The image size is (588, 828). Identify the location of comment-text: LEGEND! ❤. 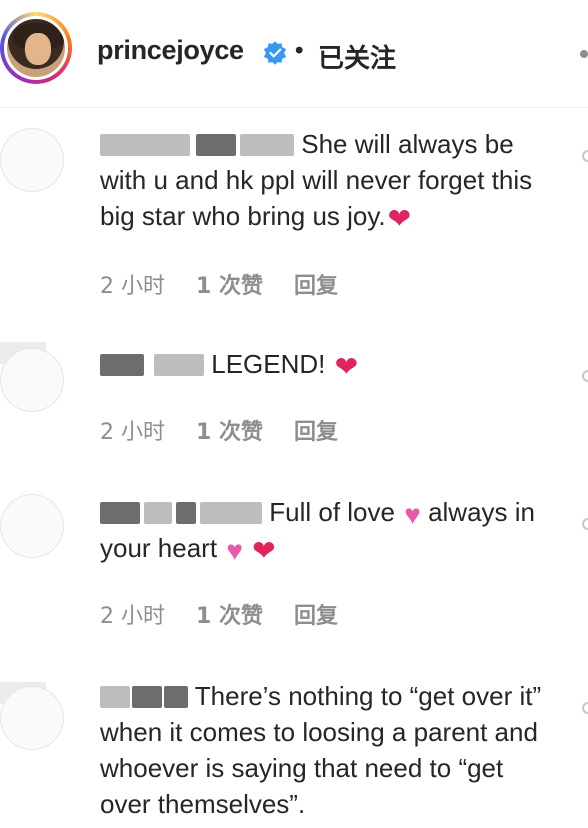
(330, 364).